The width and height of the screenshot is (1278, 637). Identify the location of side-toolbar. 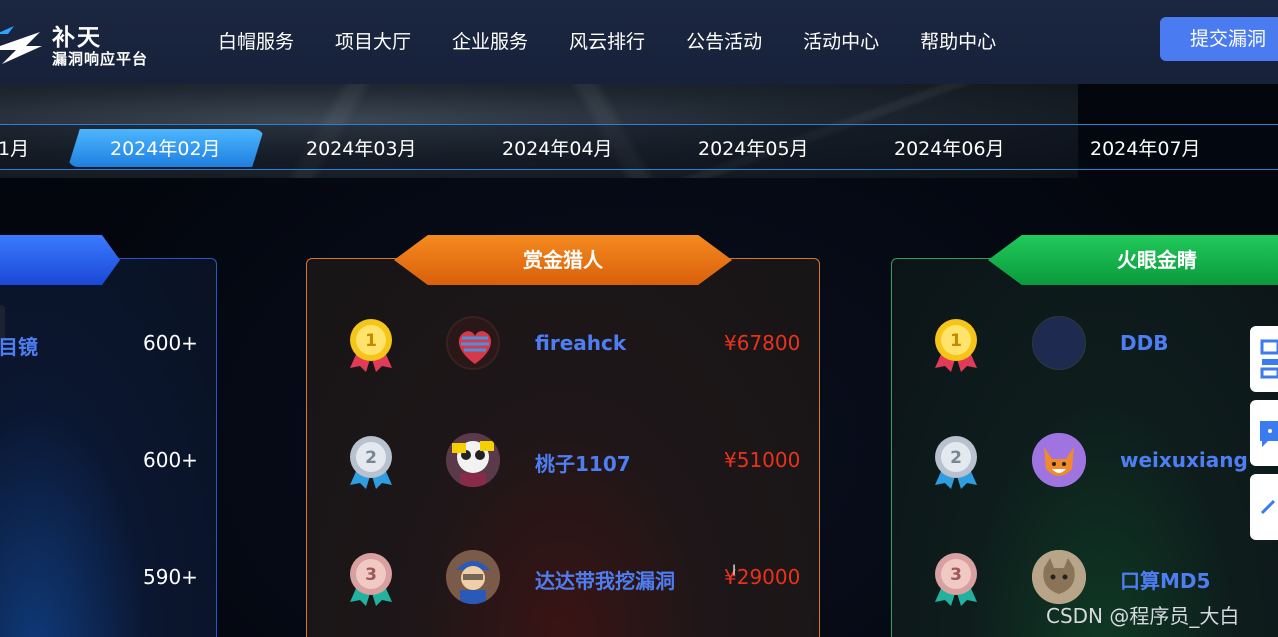
(1264, 437).